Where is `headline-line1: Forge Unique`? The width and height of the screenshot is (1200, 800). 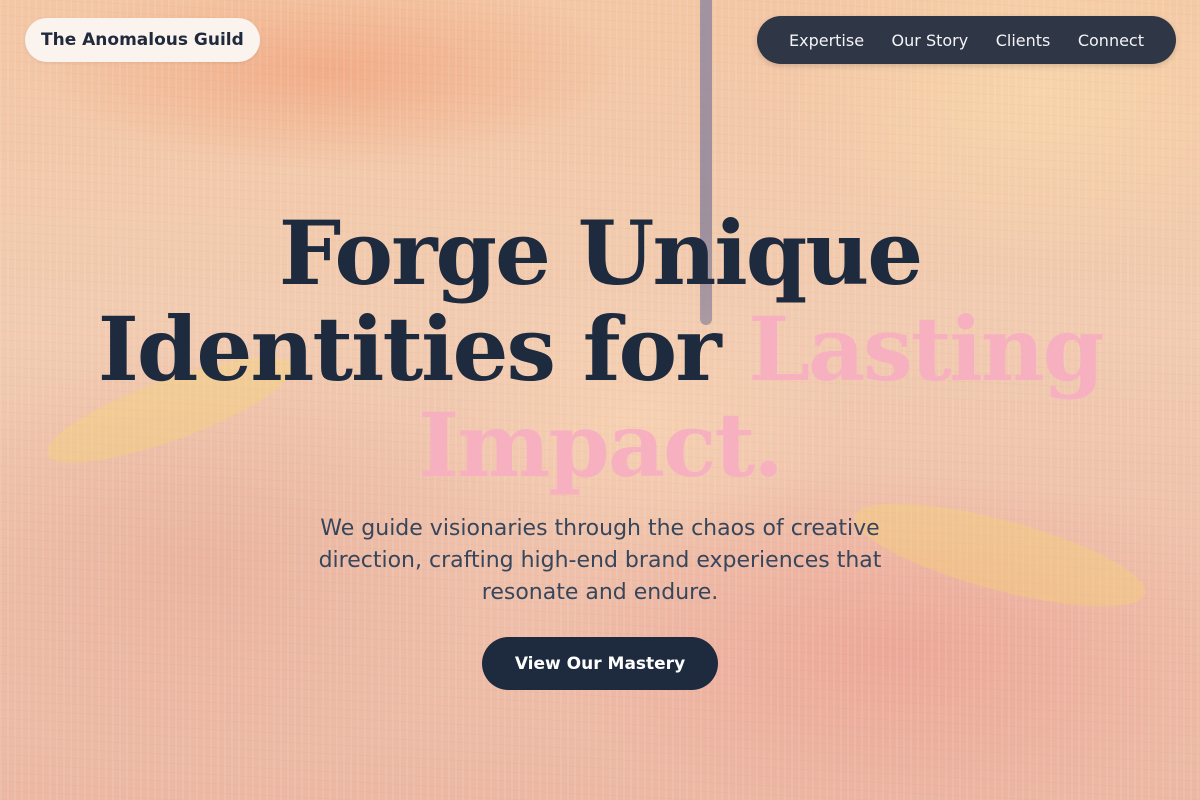
headline-line1: Forge Unique is located at coordinates (601, 253).